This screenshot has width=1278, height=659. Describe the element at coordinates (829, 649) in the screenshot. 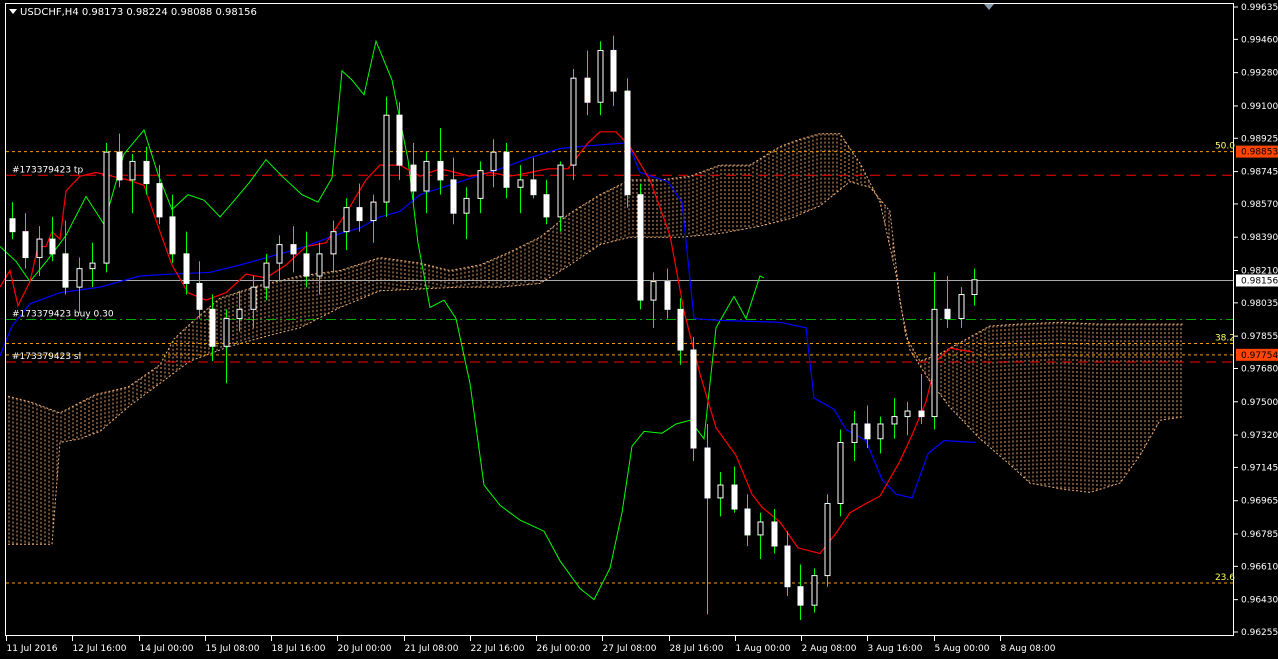

I see `time-tick-label: 2 Aug 08:00` at that location.